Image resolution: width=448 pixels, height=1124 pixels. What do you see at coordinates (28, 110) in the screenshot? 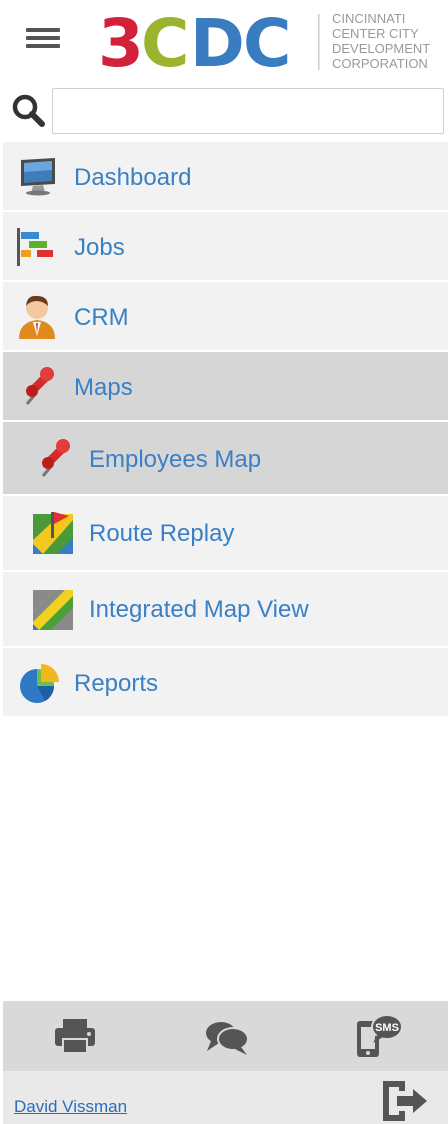
I see `search-icon` at bounding box center [28, 110].